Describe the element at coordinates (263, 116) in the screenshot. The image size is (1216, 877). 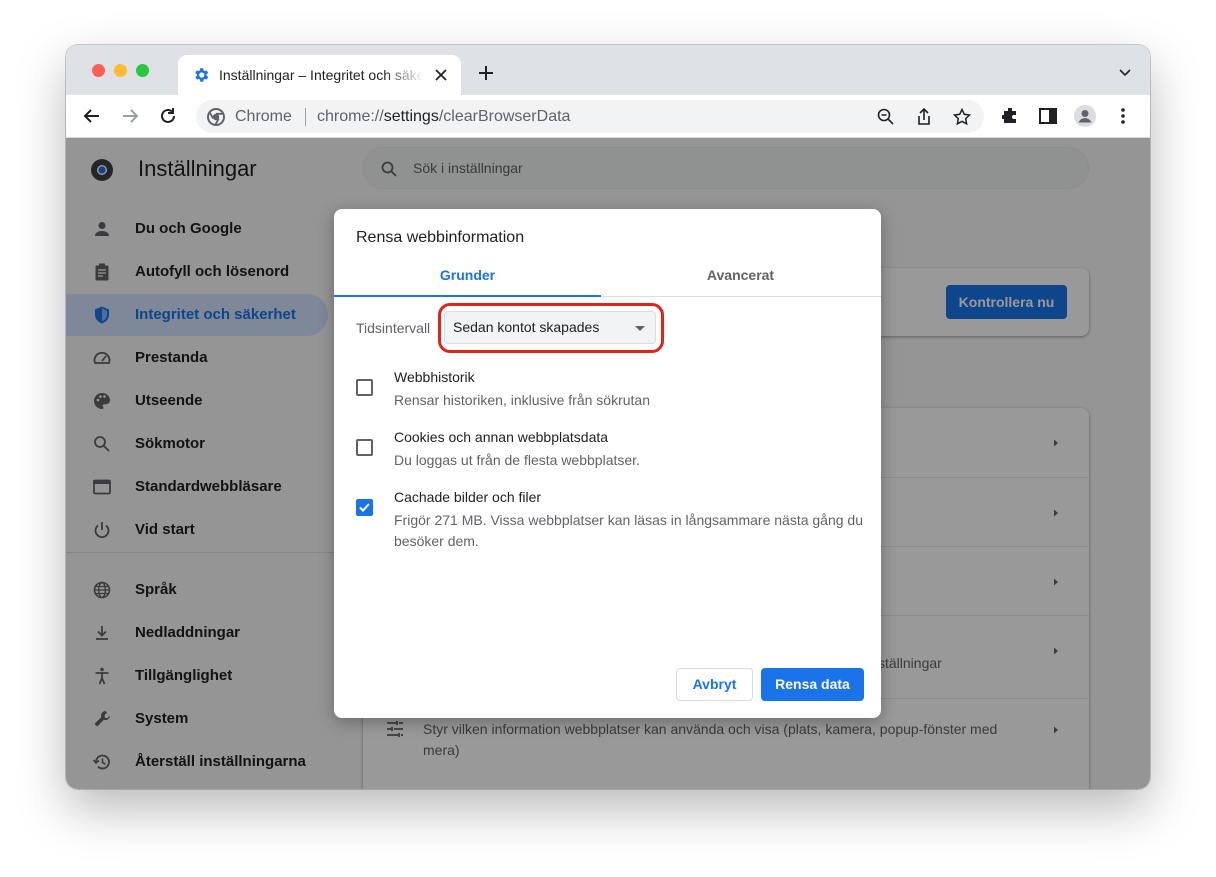
I see `omnibox-chip-label: Chrome` at that location.